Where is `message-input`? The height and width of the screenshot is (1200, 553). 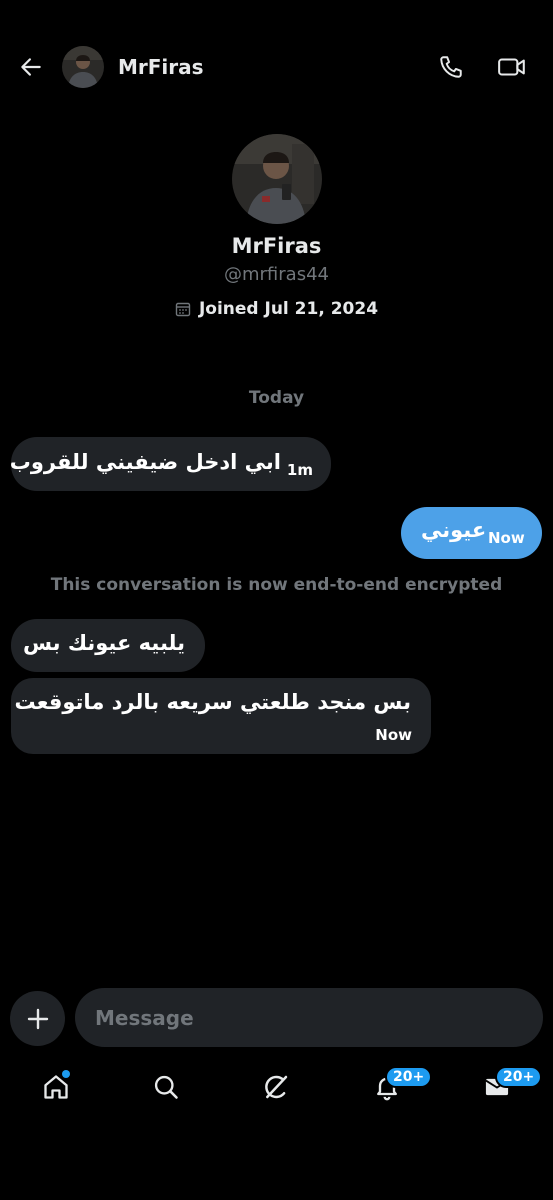 message-input is located at coordinates (309, 1017).